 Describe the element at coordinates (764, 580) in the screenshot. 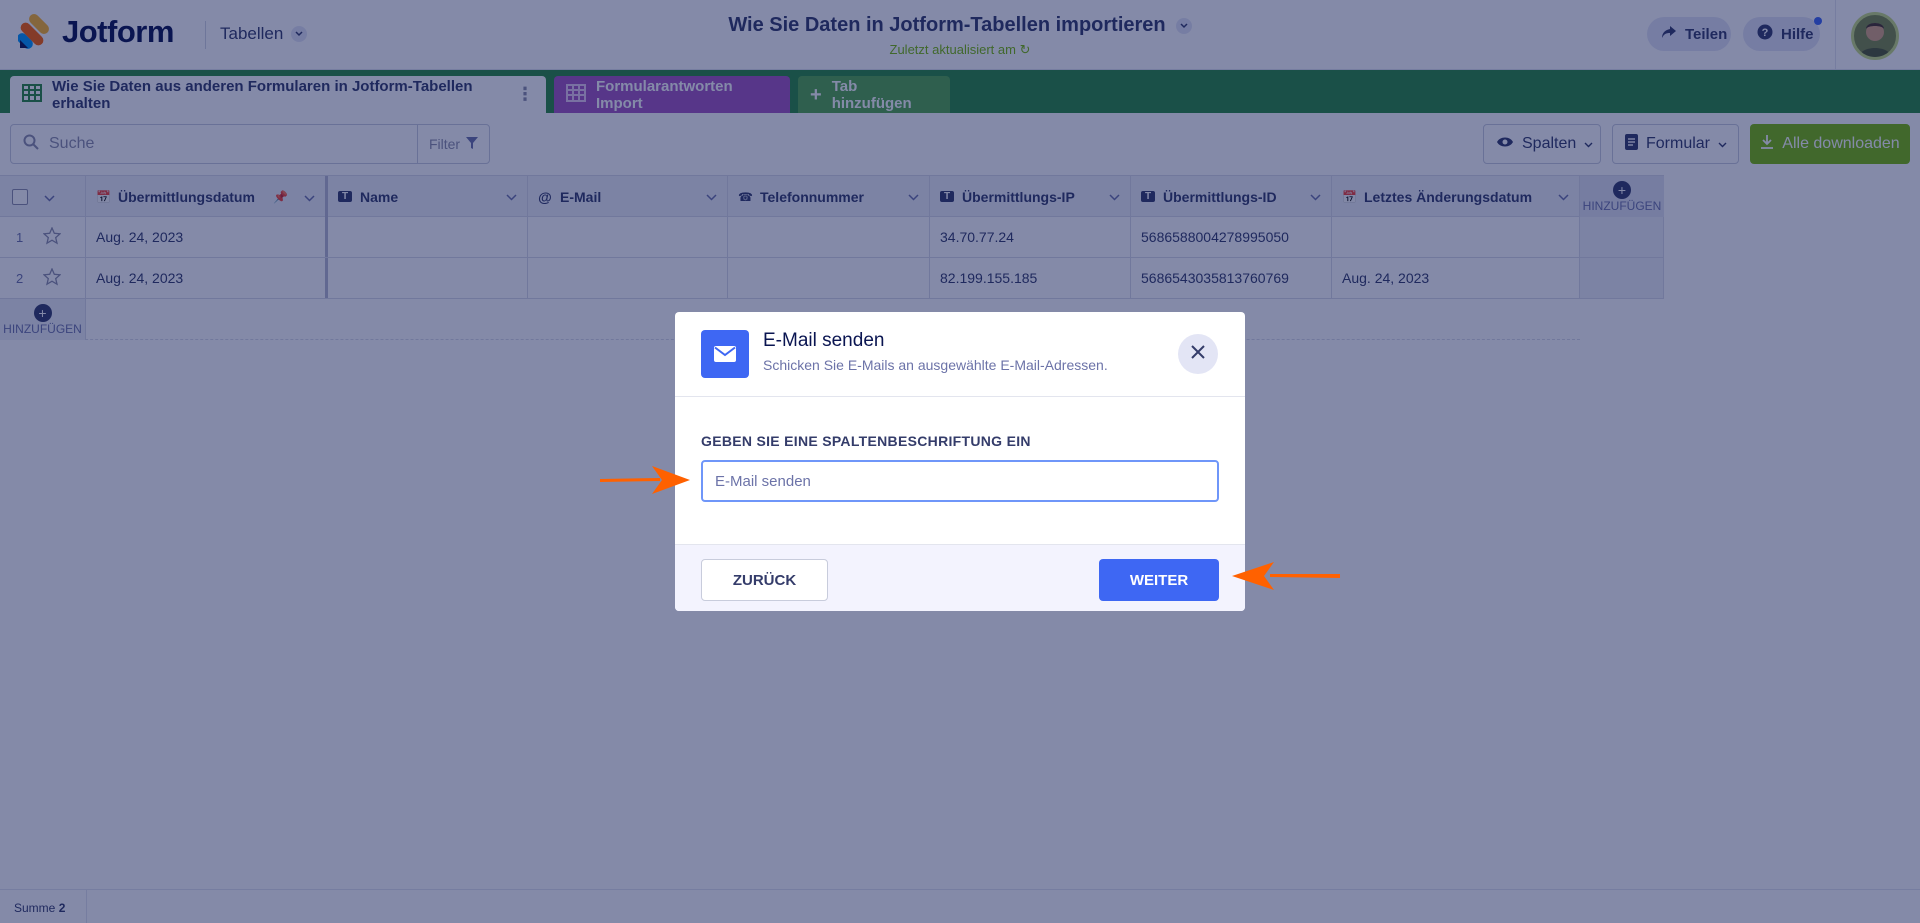

I see `back-button: ZURÜCK` at that location.